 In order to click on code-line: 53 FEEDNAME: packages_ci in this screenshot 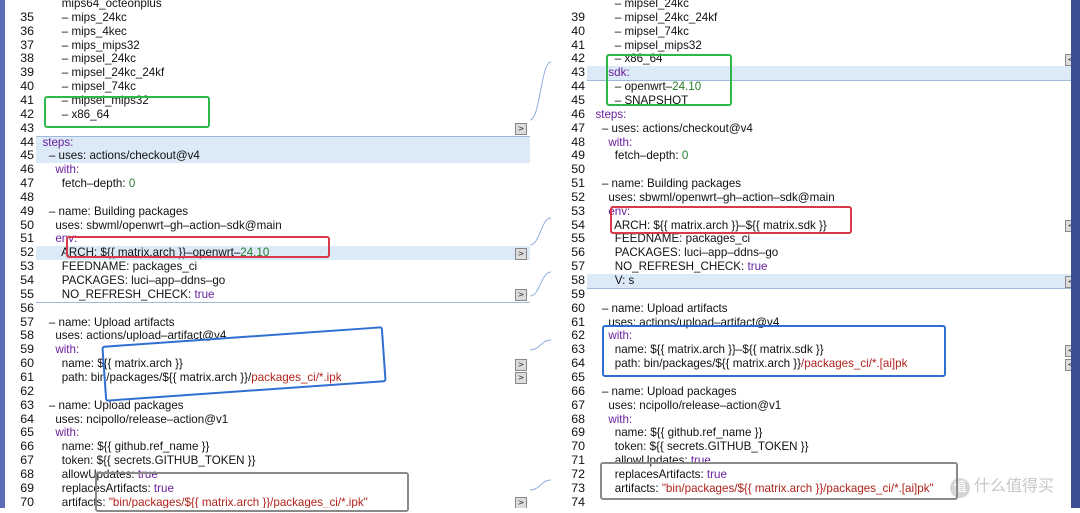, I will do `click(265, 266)`.